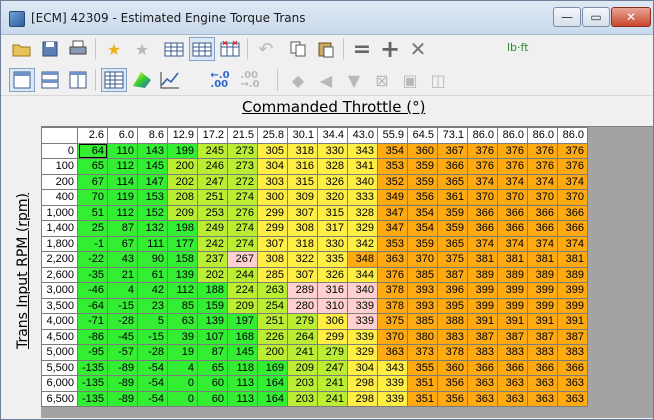 The height and width of the screenshot is (420, 654). I want to click on column-header: 73.1, so click(452, 135).